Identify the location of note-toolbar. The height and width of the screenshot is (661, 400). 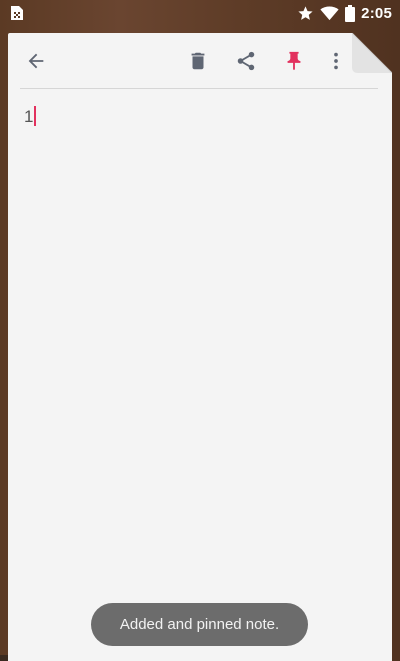
(200, 61).